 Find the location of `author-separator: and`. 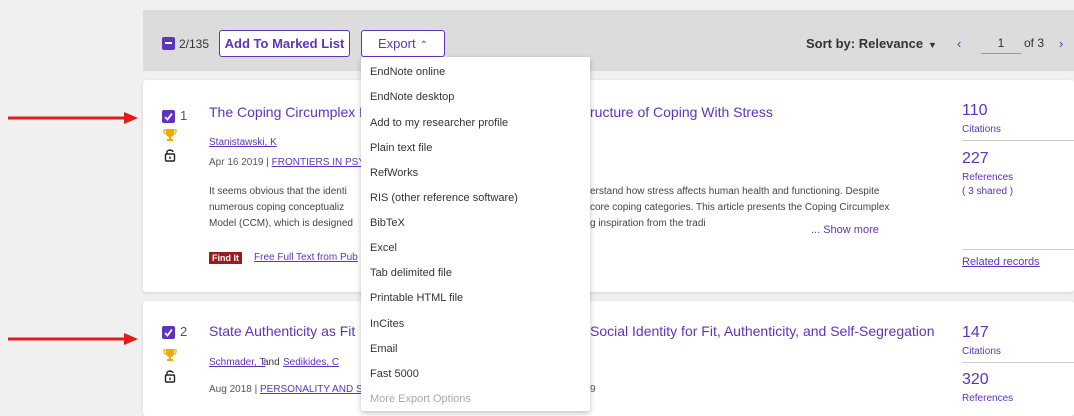

author-separator: and is located at coordinates (271, 362).